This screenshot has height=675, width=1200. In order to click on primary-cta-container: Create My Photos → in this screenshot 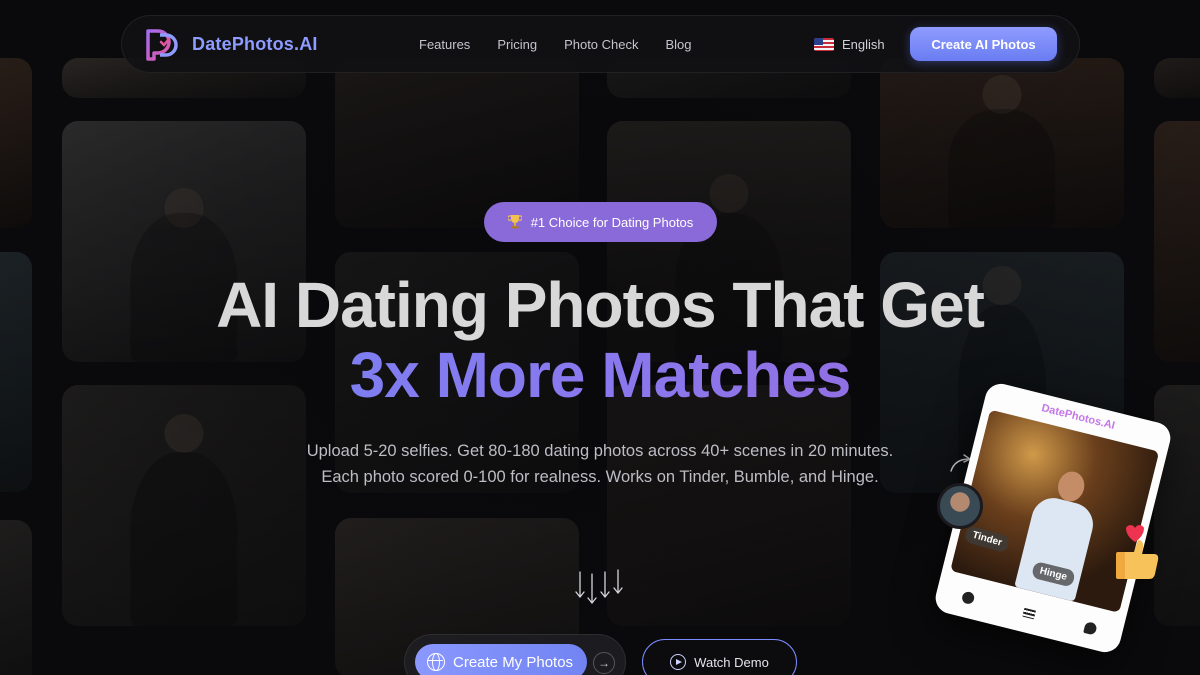, I will do `click(515, 654)`.